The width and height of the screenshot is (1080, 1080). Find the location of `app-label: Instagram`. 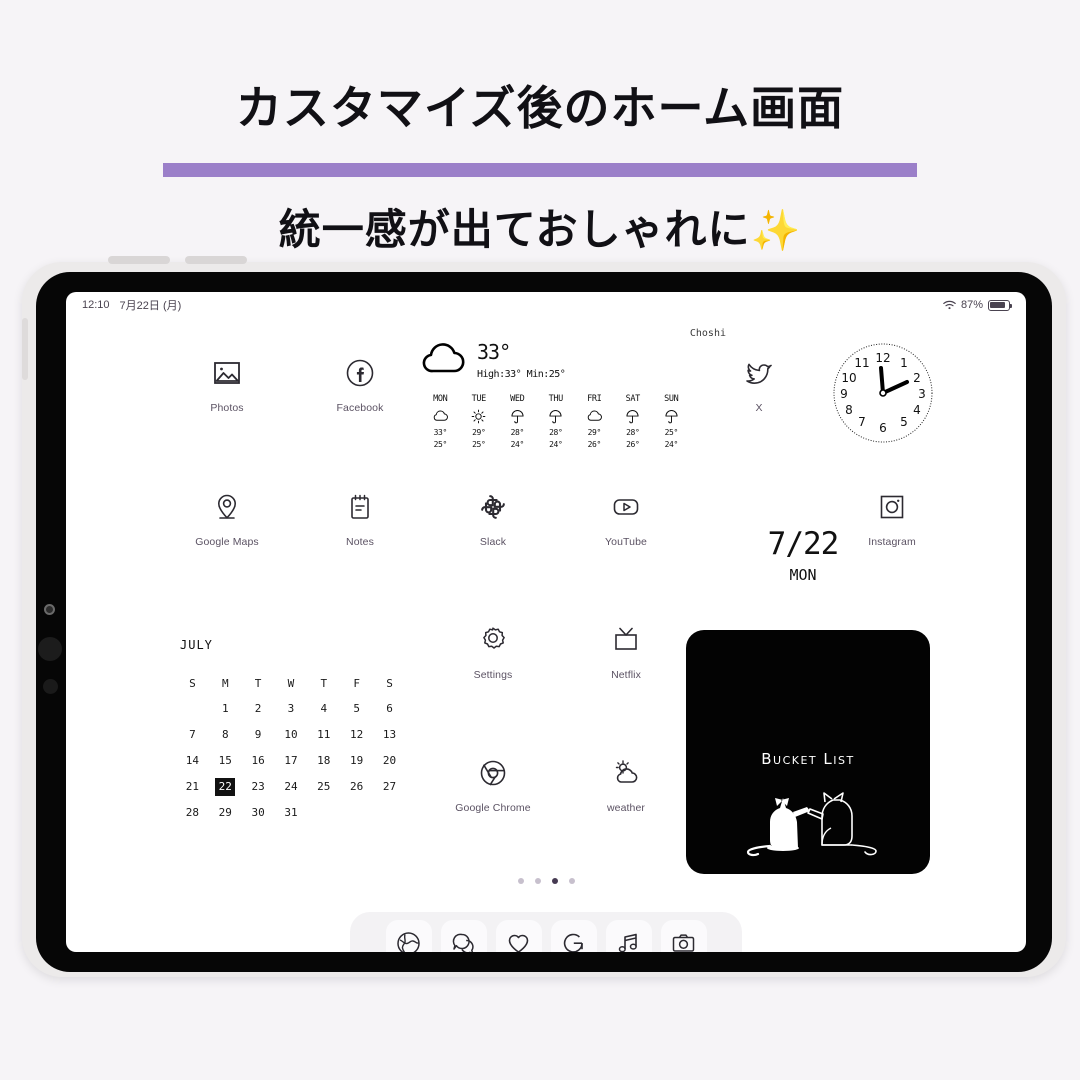

app-label: Instagram is located at coordinates (892, 542).